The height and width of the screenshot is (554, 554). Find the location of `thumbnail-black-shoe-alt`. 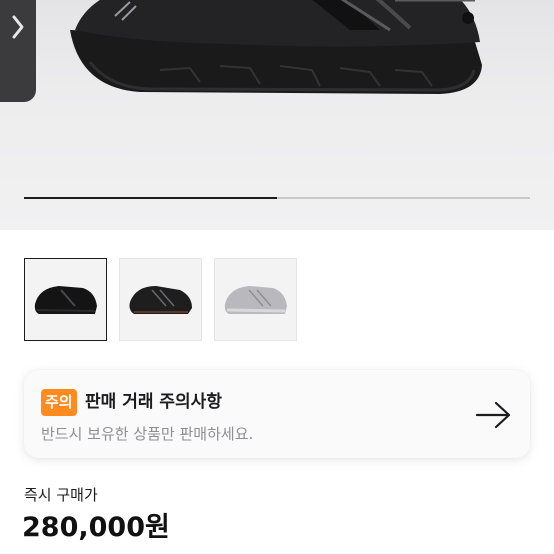

thumbnail-black-shoe-alt is located at coordinates (160, 299).